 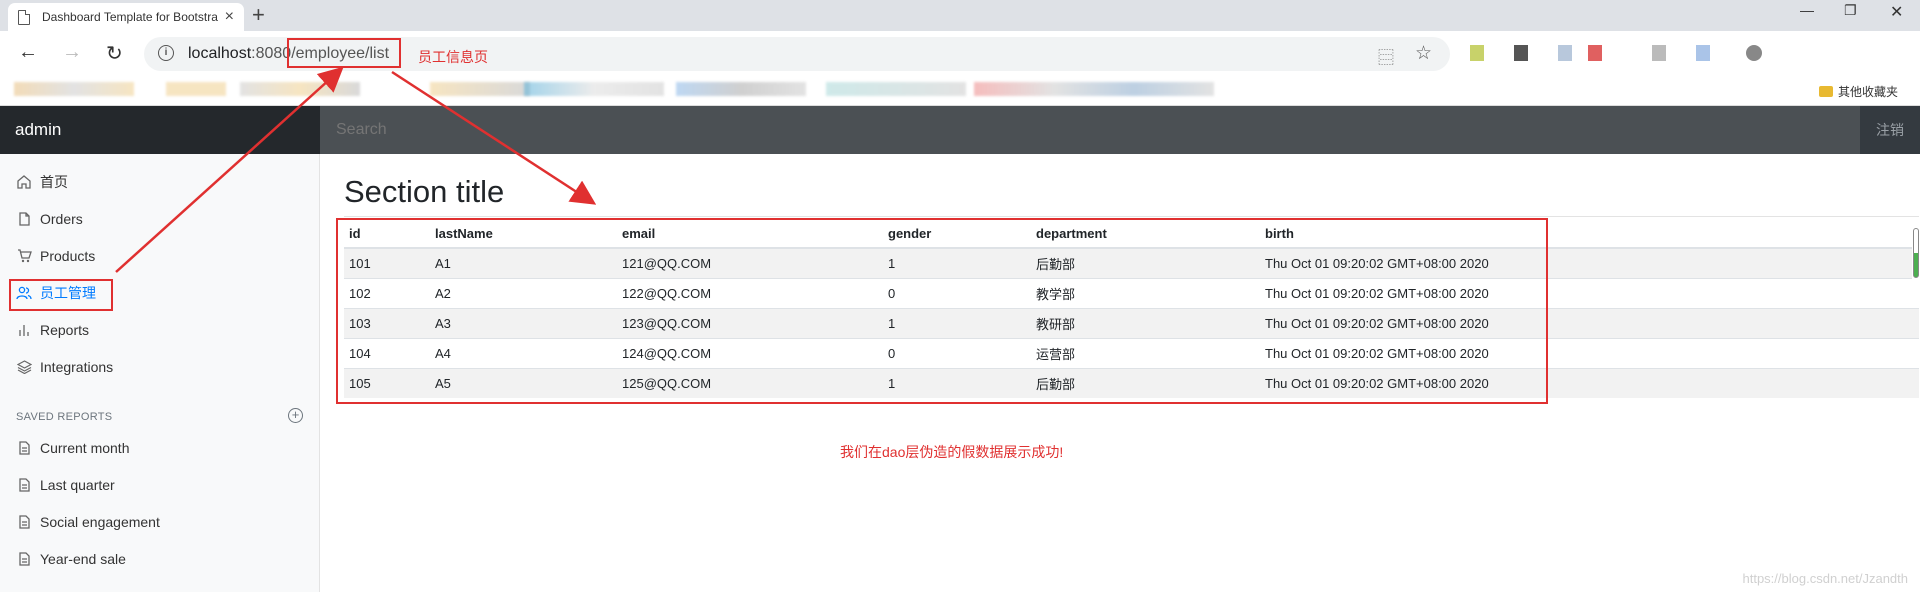 What do you see at coordinates (229, 169) in the screenshot?
I see `arrow-sidebar-to-url` at bounding box center [229, 169].